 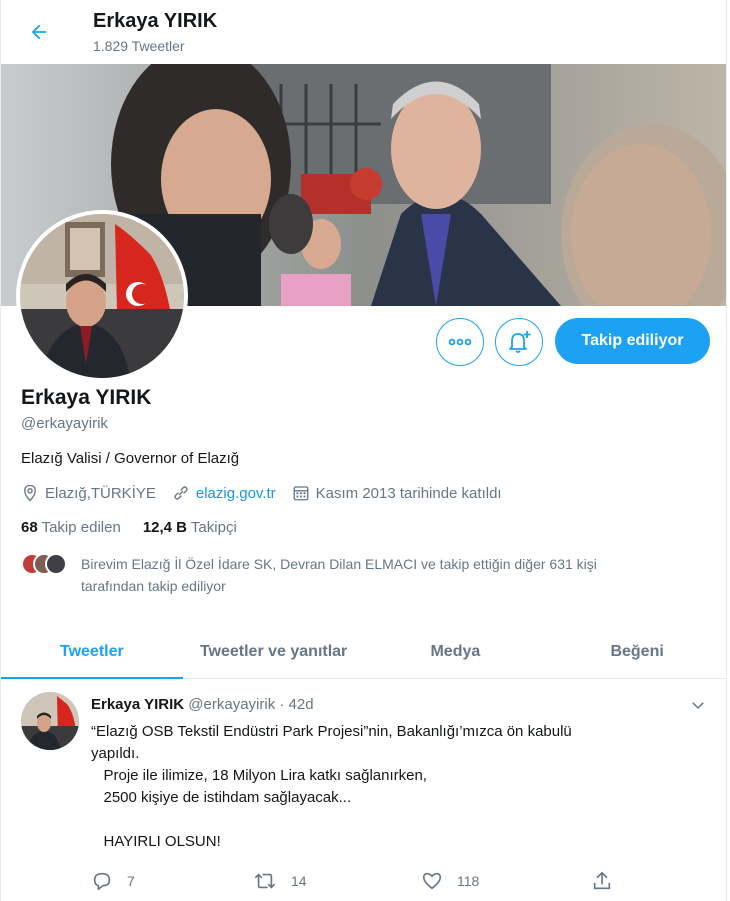 I want to click on reply-count: 7, so click(x=131, y=881).